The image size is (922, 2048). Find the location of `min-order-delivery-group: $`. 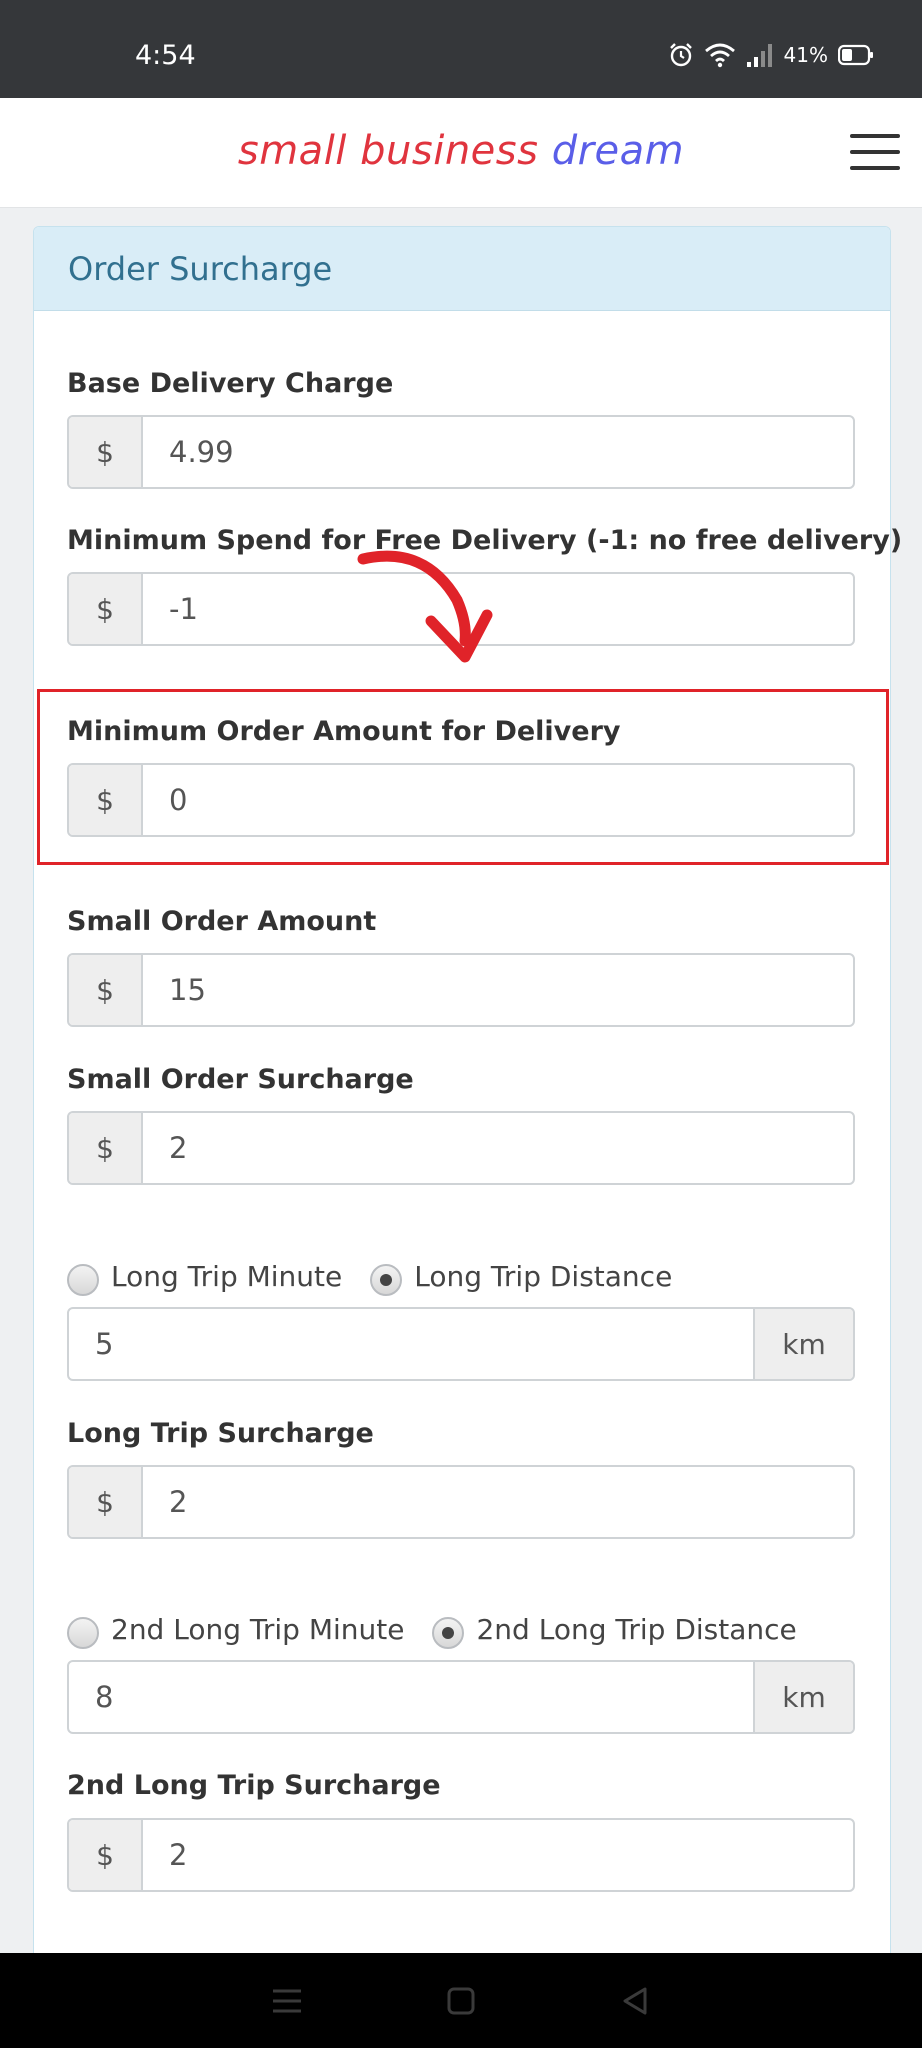

min-order-delivery-group: $ is located at coordinates (461, 800).